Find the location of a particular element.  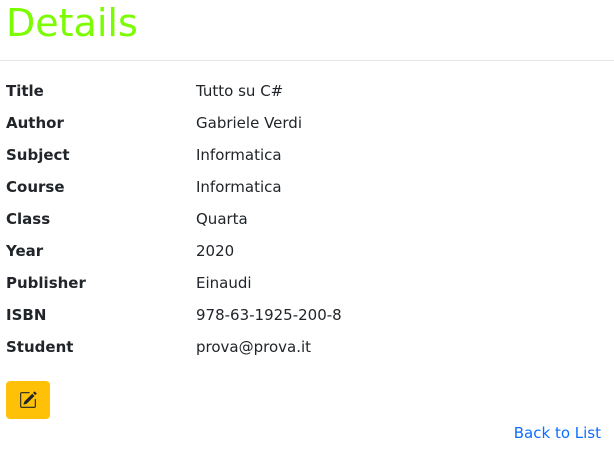

detail-row-publisher: Publisher Einaudi is located at coordinates (306, 283).